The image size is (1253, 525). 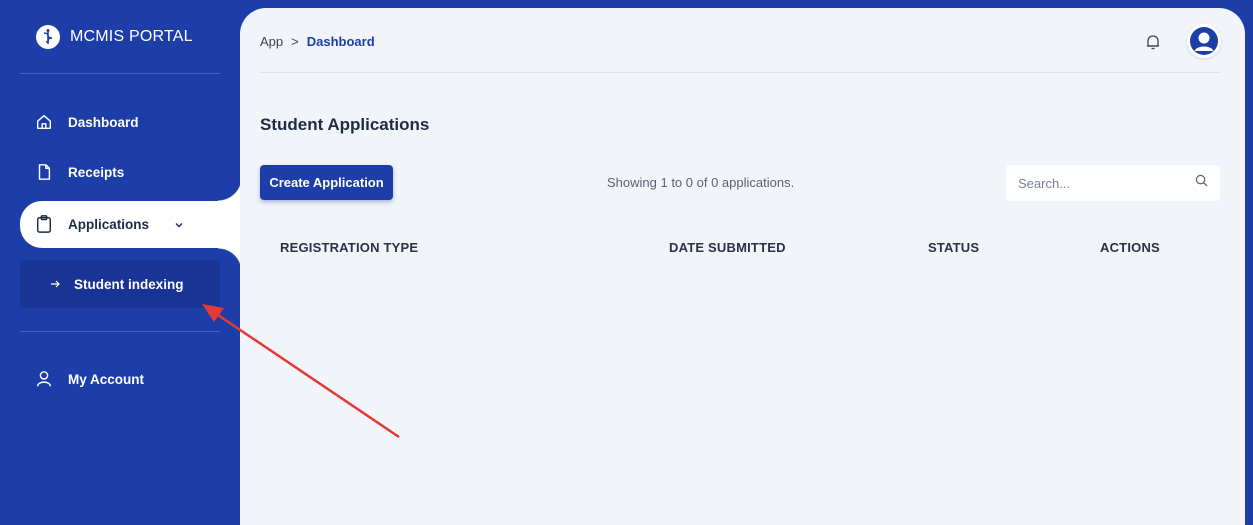 I want to click on breadcrumb: App > Dashboard, so click(x=317, y=41).